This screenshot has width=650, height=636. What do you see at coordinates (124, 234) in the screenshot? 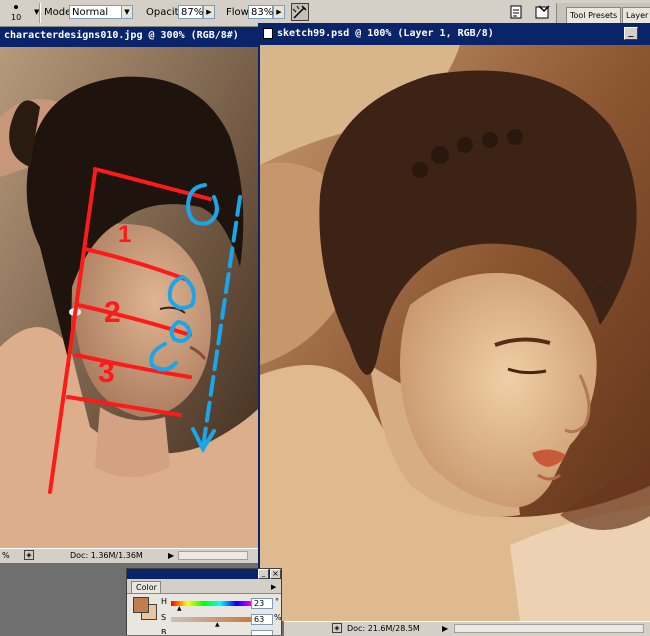
I see `annotation-label-1: 1` at bounding box center [124, 234].